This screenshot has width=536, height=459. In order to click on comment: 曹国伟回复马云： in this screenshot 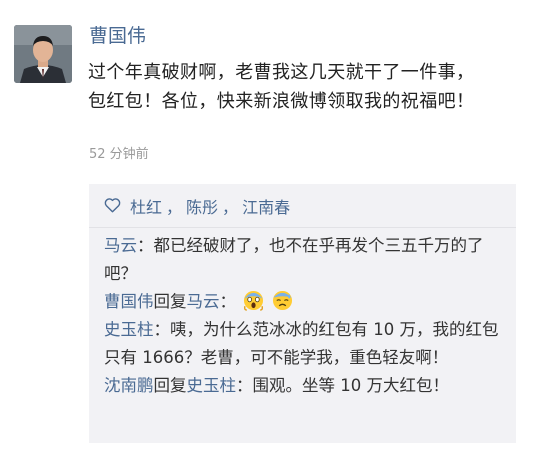, I will do `click(304, 302)`.